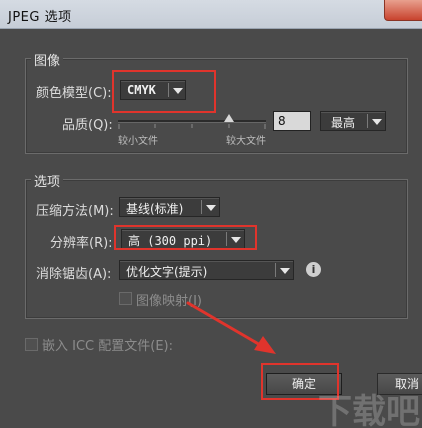  I want to click on quality-preset-value: 最高, so click(343, 123).